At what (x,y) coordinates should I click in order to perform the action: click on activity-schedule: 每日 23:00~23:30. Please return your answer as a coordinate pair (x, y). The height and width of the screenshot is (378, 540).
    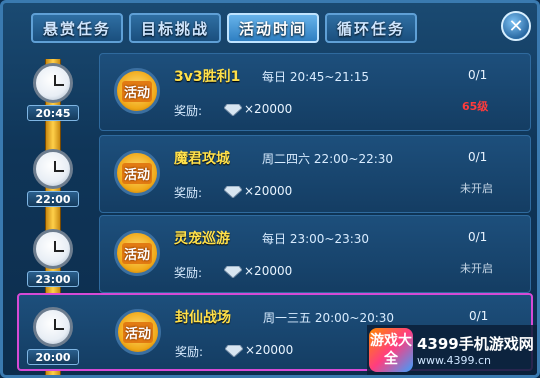
    Looking at the image, I should click on (316, 239).